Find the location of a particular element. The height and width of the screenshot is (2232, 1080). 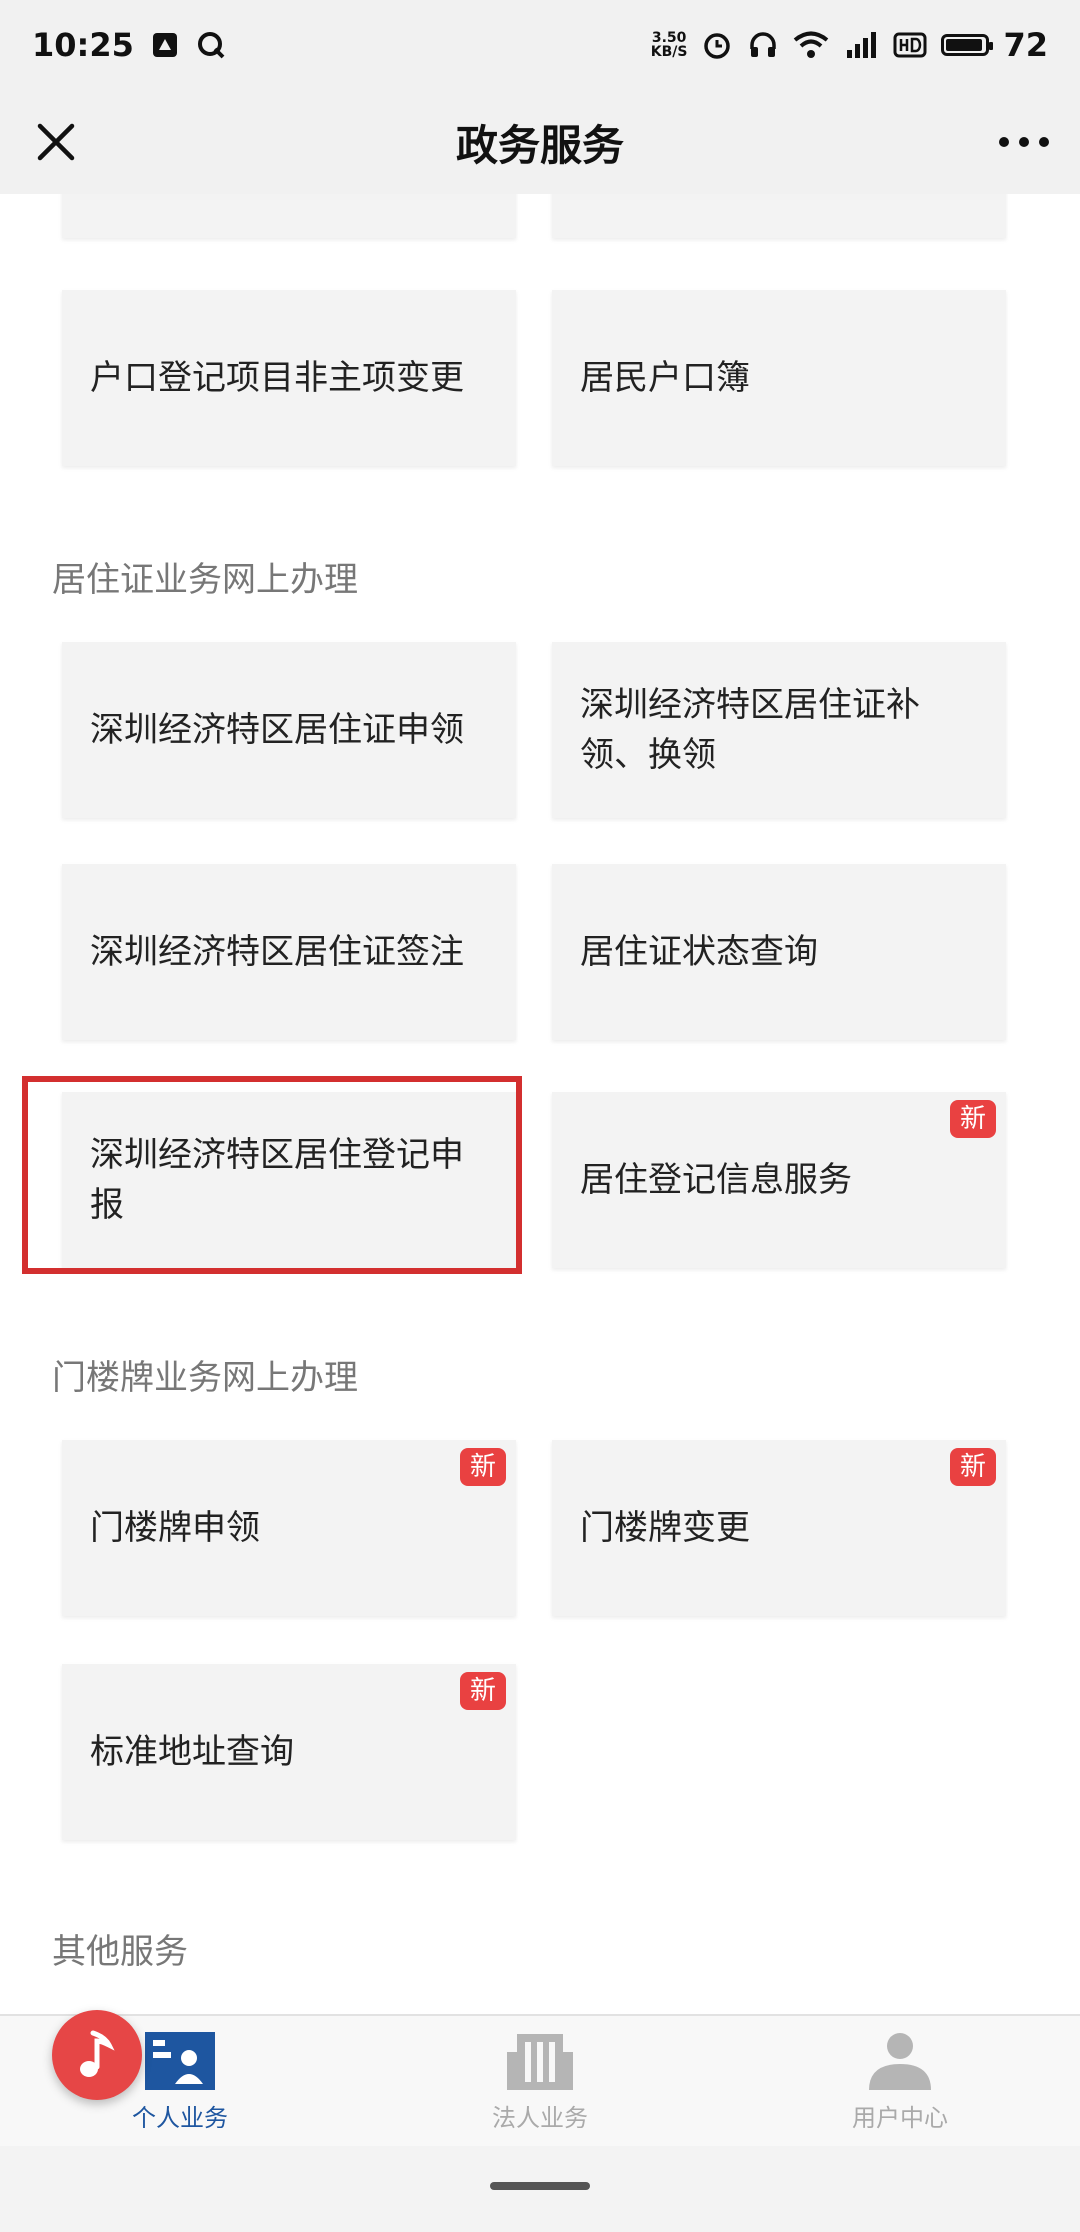

service-card-label: 深圳经济特区居住登记申报 is located at coordinates (277, 1180).